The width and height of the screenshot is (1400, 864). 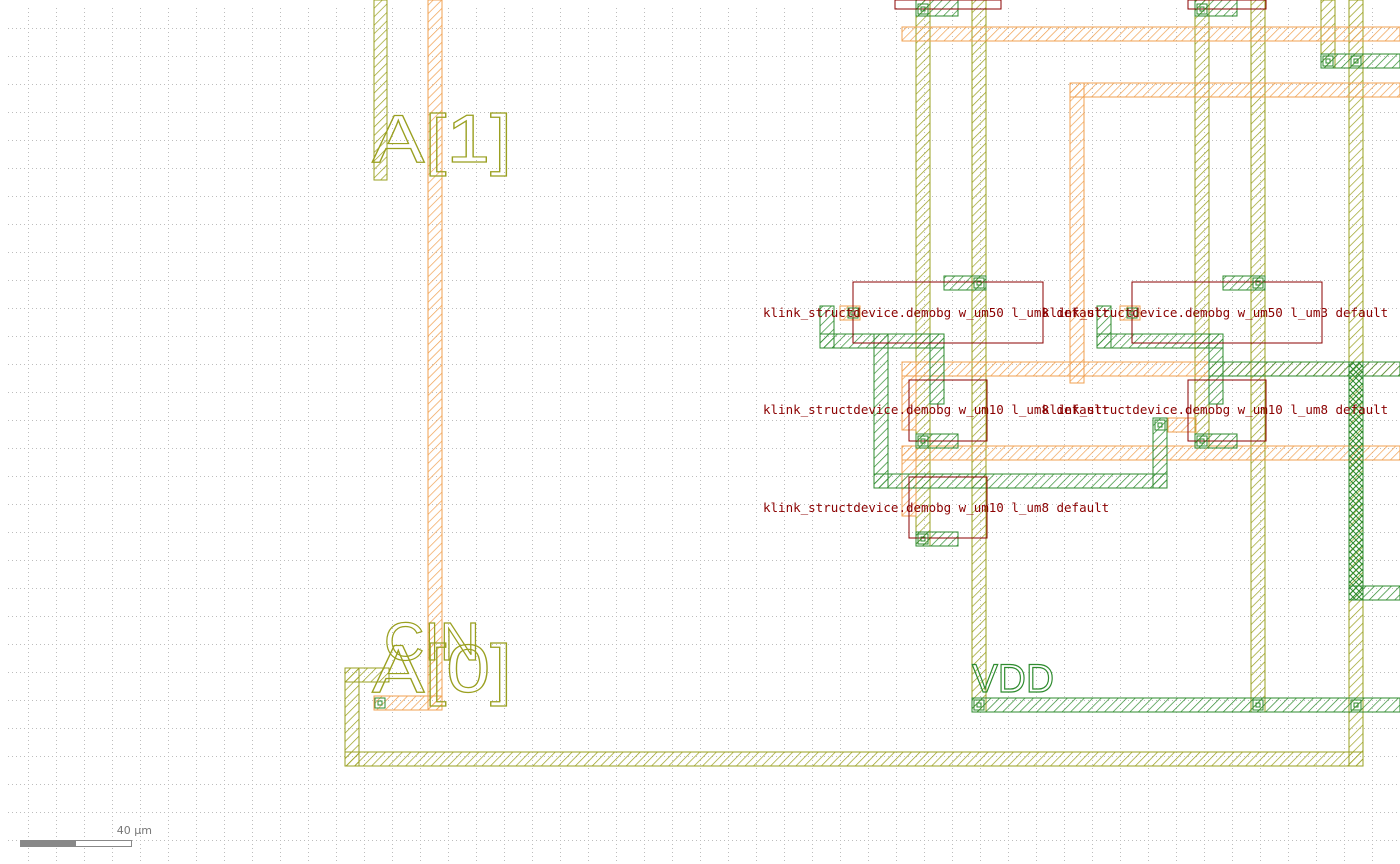 What do you see at coordinates (1304, 369) in the screenshot?
I see `green-wire-right-row` at bounding box center [1304, 369].